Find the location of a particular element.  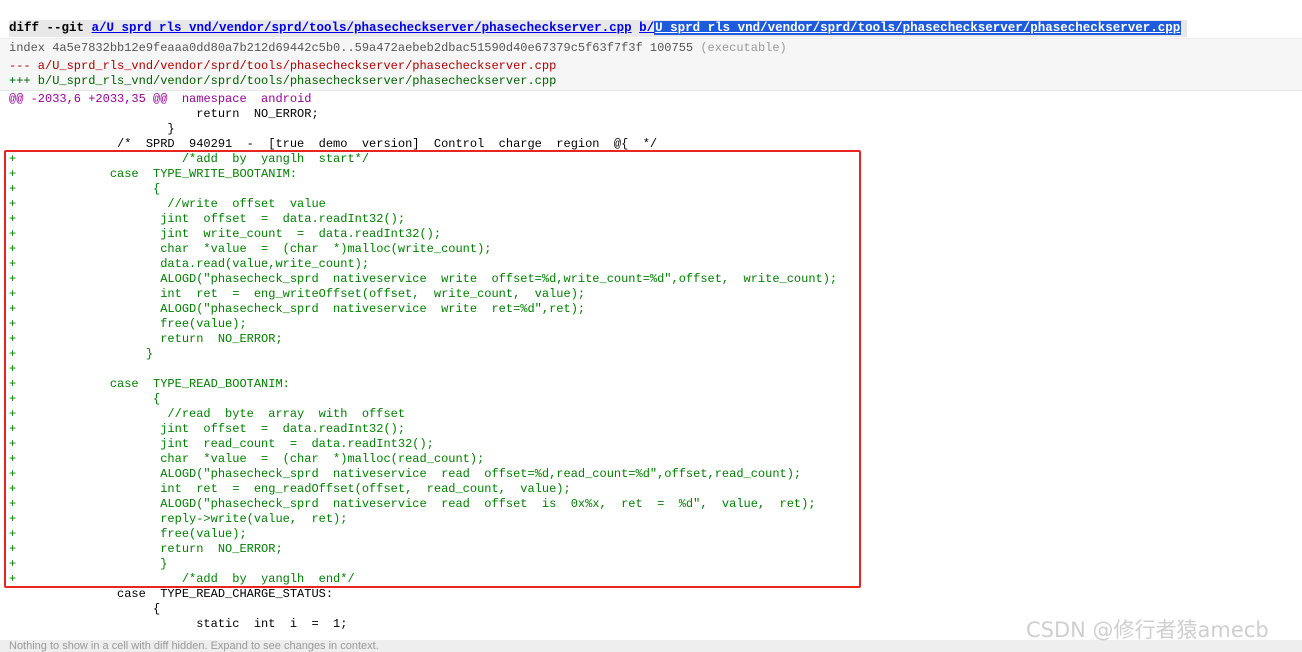

code-text: case TYPE_WRITE_BOOTANIM: is located at coordinates (153, 174).